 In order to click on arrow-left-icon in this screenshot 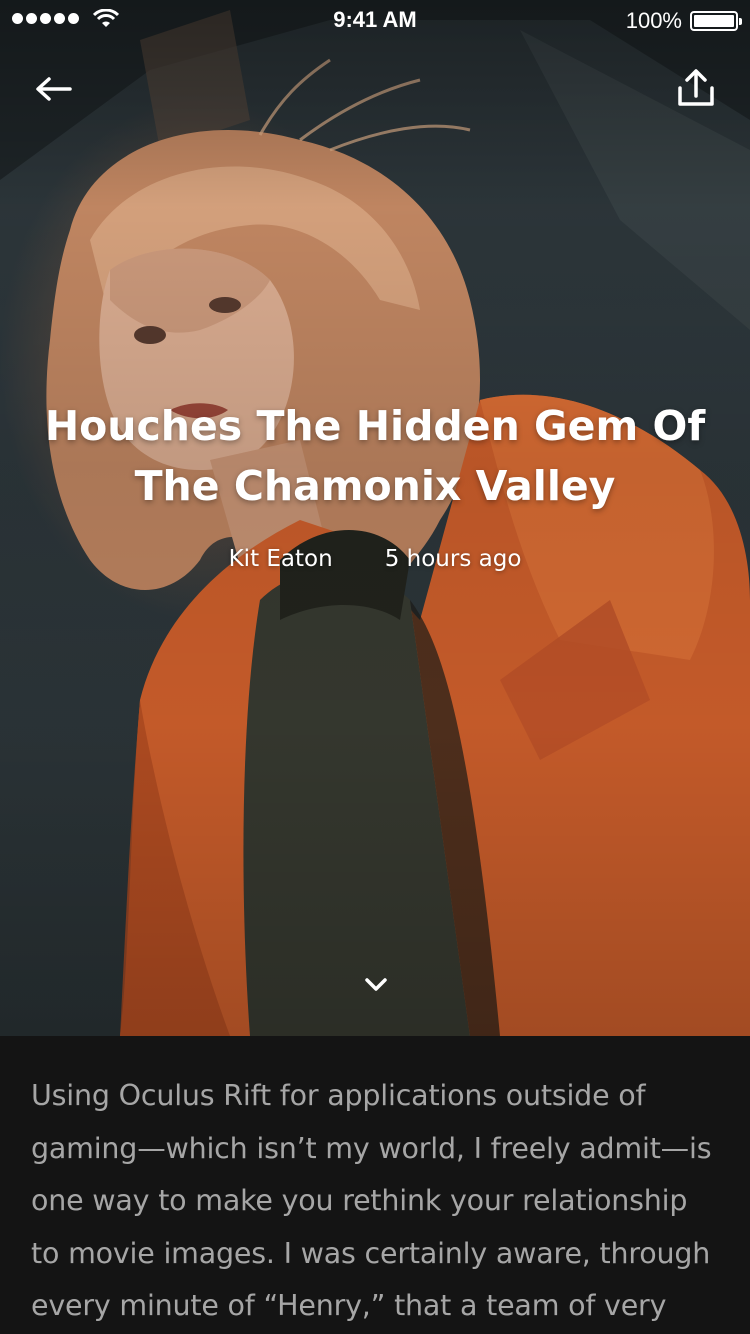, I will do `click(54, 89)`.